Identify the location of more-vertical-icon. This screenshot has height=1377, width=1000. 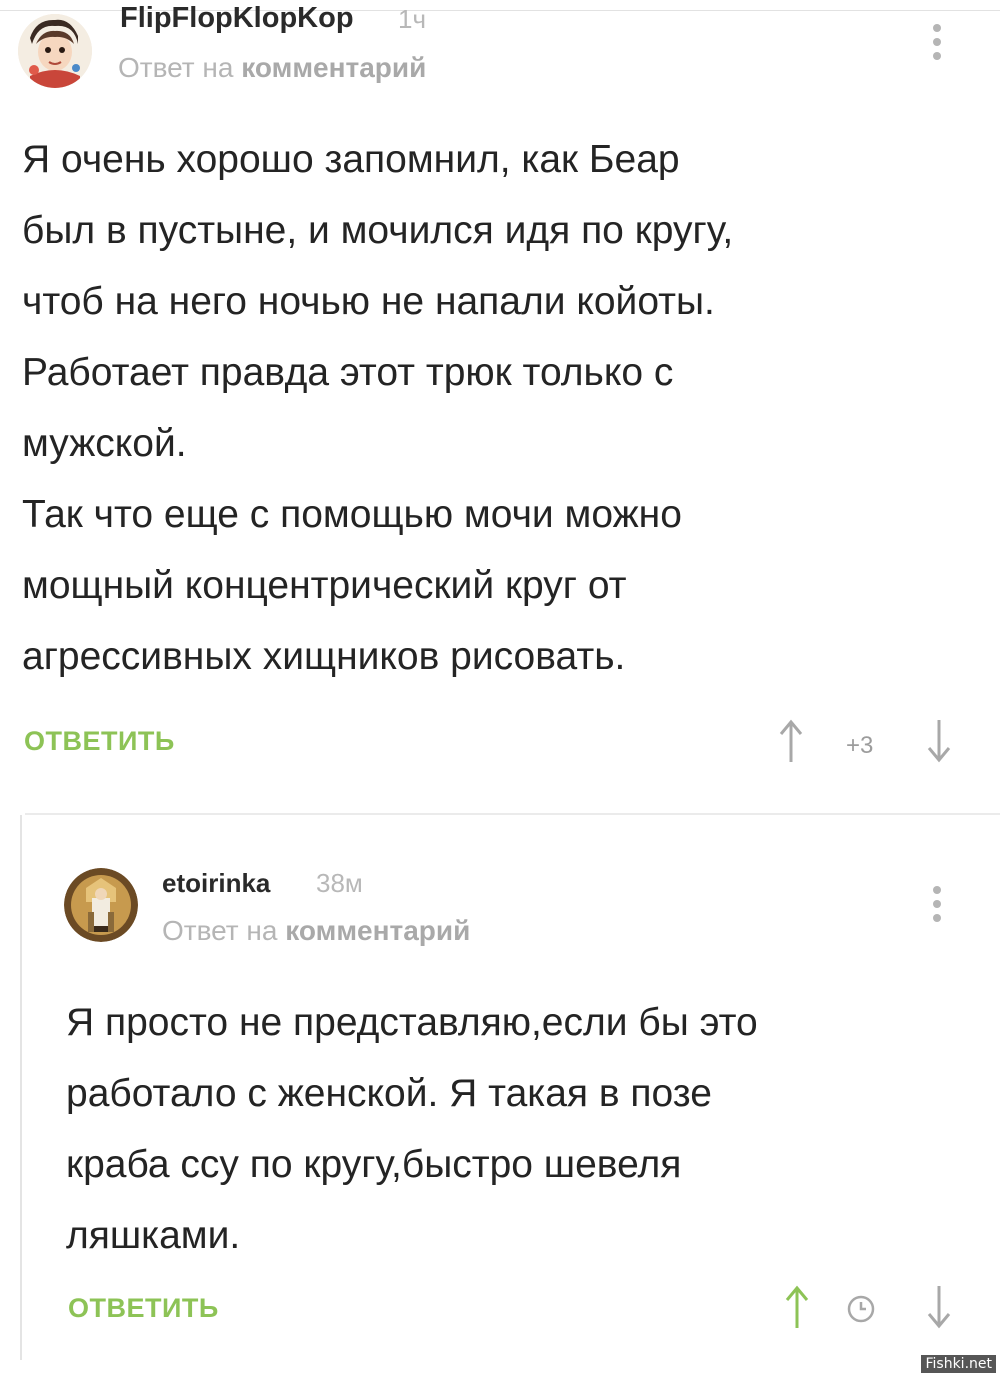
(937, 907).